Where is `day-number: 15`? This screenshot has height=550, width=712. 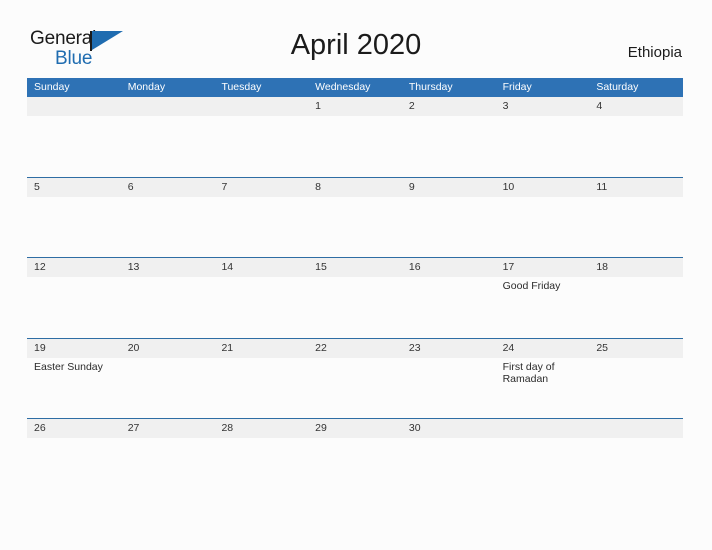
day-number: 15 is located at coordinates (321, 267).